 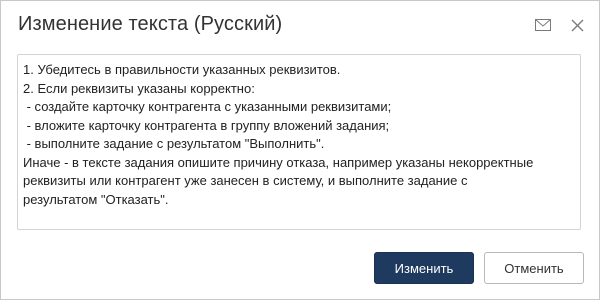 What do you see at coordinates (96, 199) in the screenshot?
I see `text-line: результатом "Отказать".` at bounding box center [96, 199].